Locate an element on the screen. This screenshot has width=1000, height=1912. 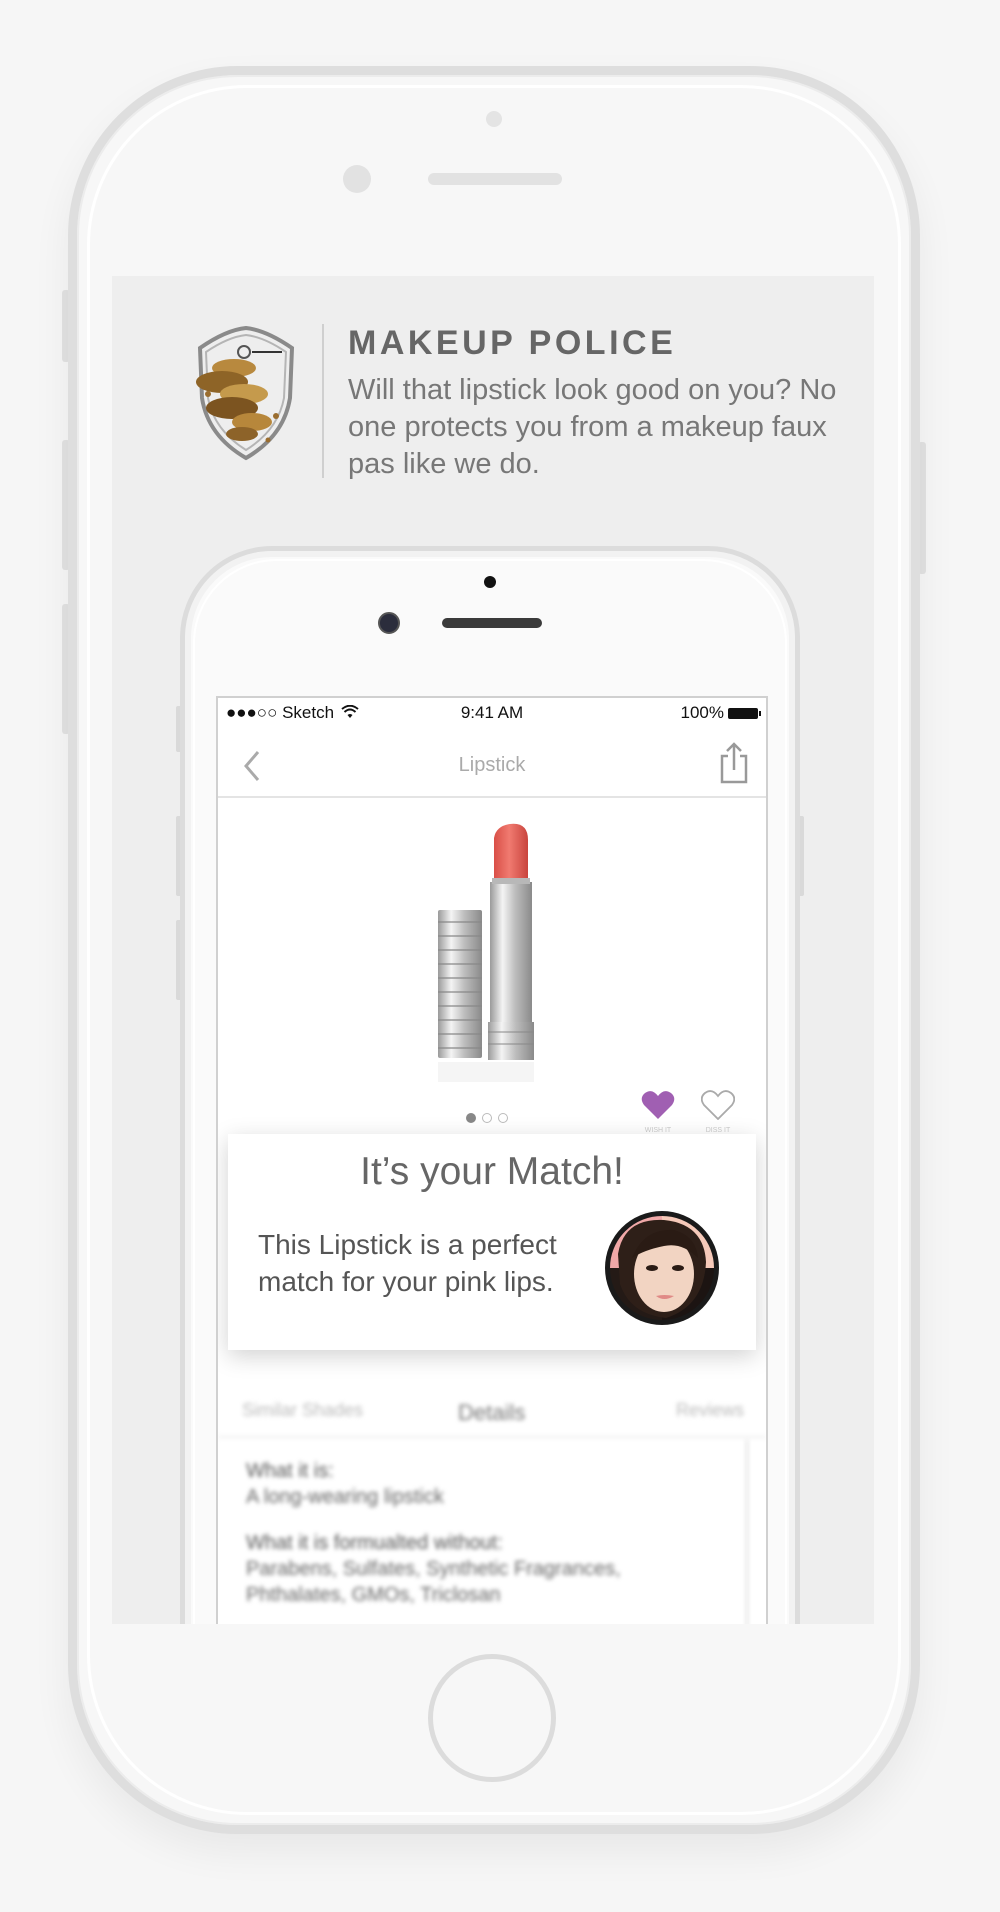
wish-it-button: WISH IT is located at coordinates (658, 1115).